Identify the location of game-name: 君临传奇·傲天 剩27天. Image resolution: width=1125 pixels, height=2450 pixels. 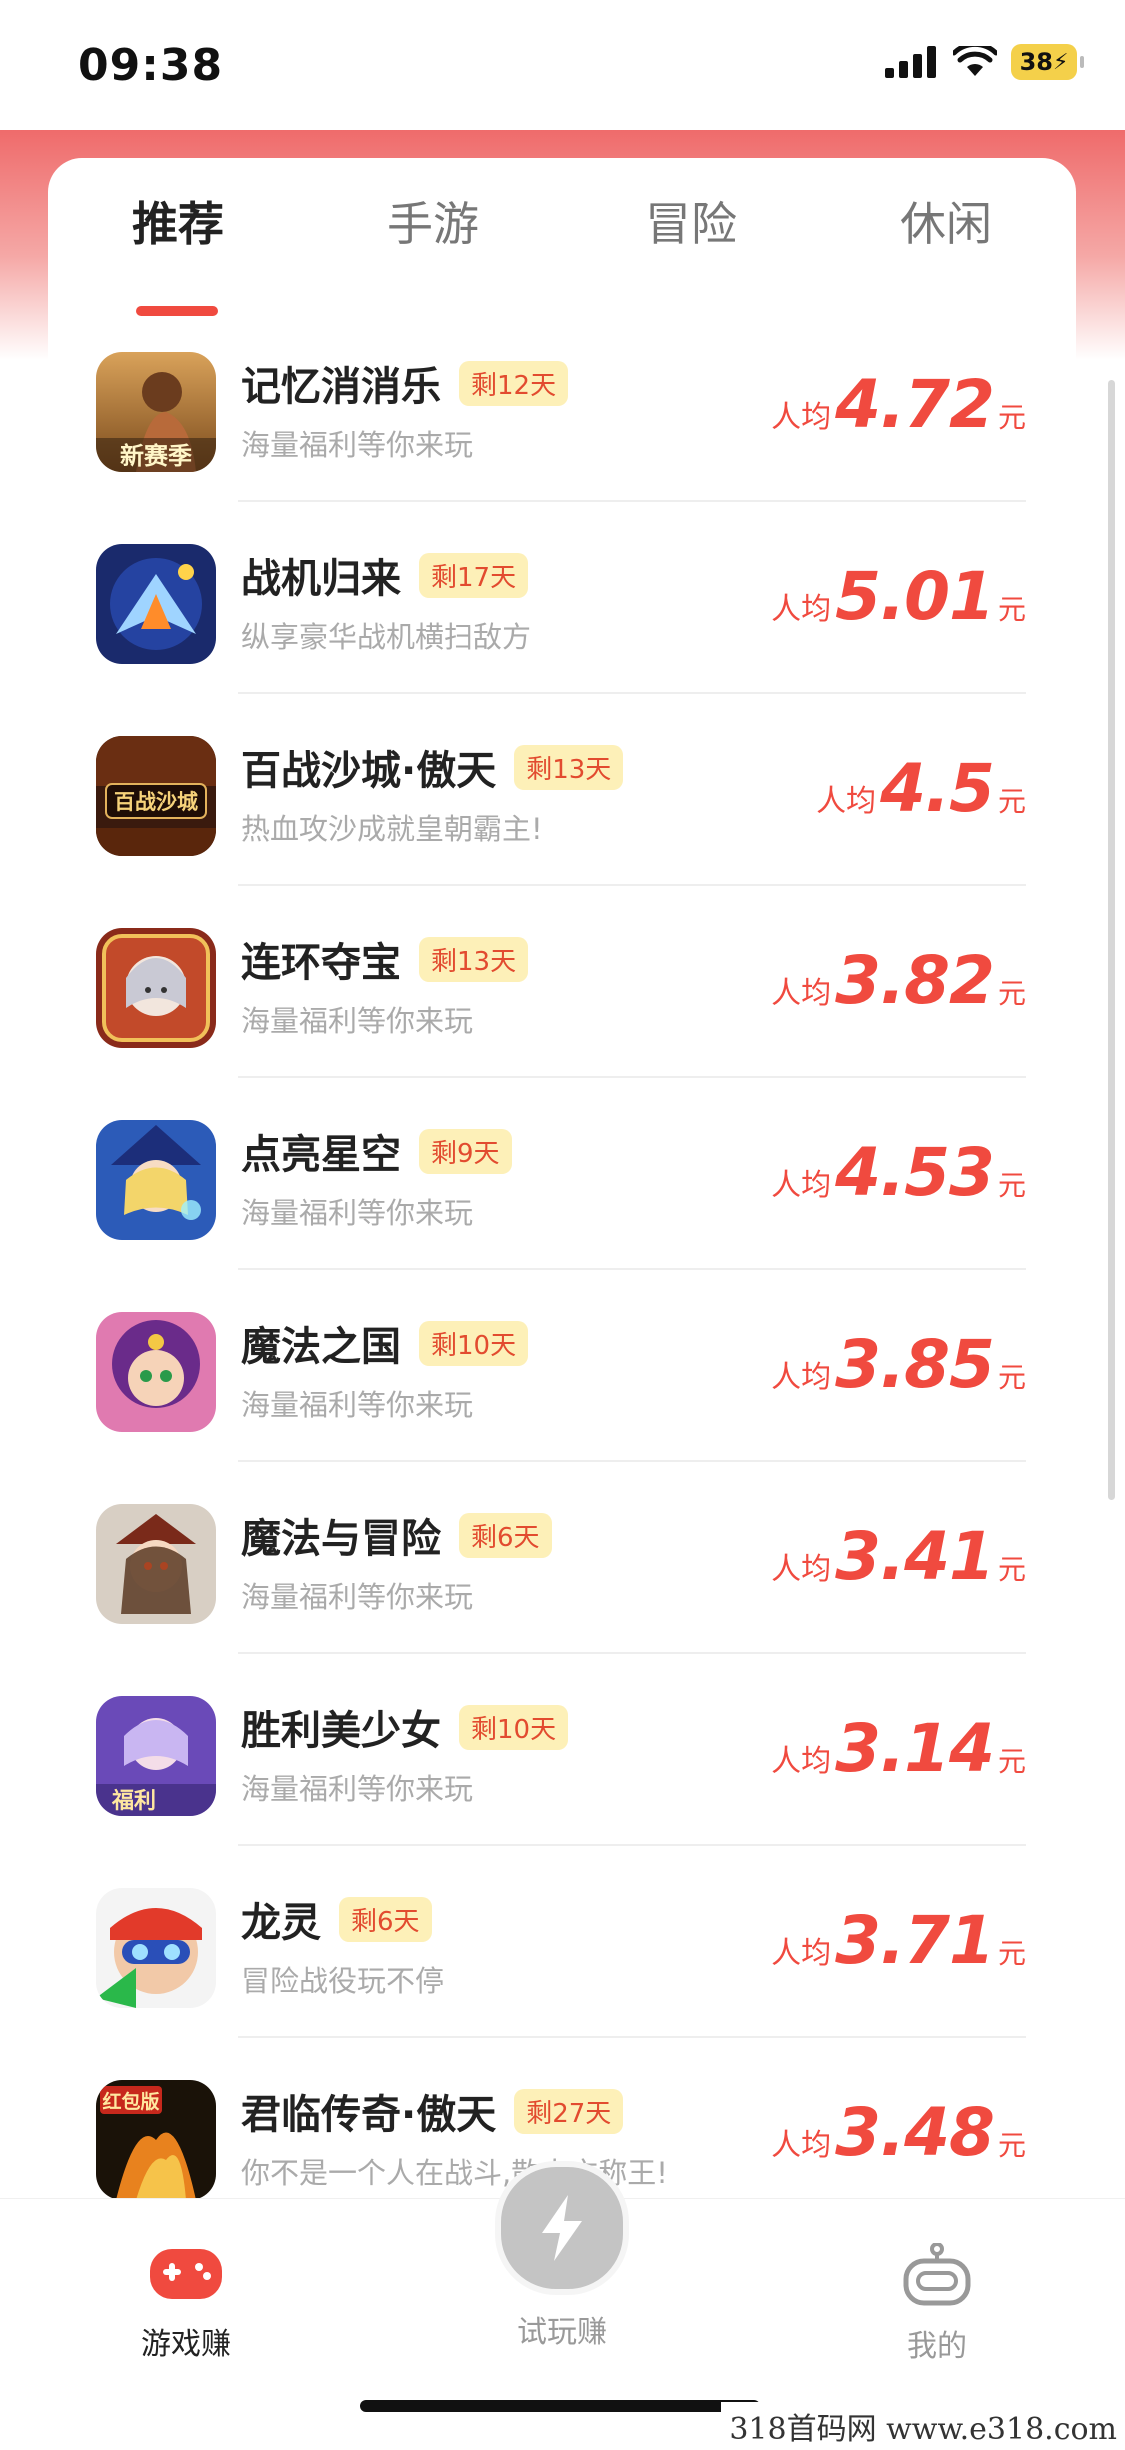
(432, 2111).